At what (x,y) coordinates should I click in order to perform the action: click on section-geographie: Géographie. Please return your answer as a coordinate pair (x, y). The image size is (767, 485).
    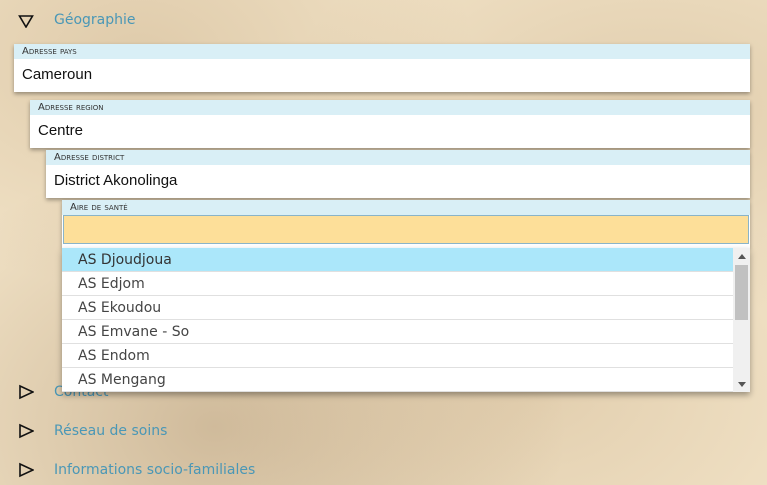
    Looking at the image, I should click on (77, 20).